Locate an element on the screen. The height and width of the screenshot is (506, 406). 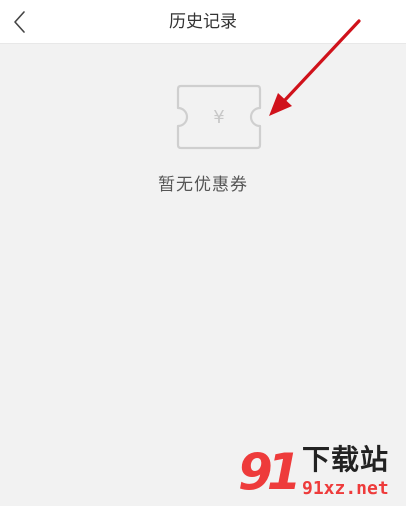
currency-symbol: ¥ is located at coordinates (218, 117).